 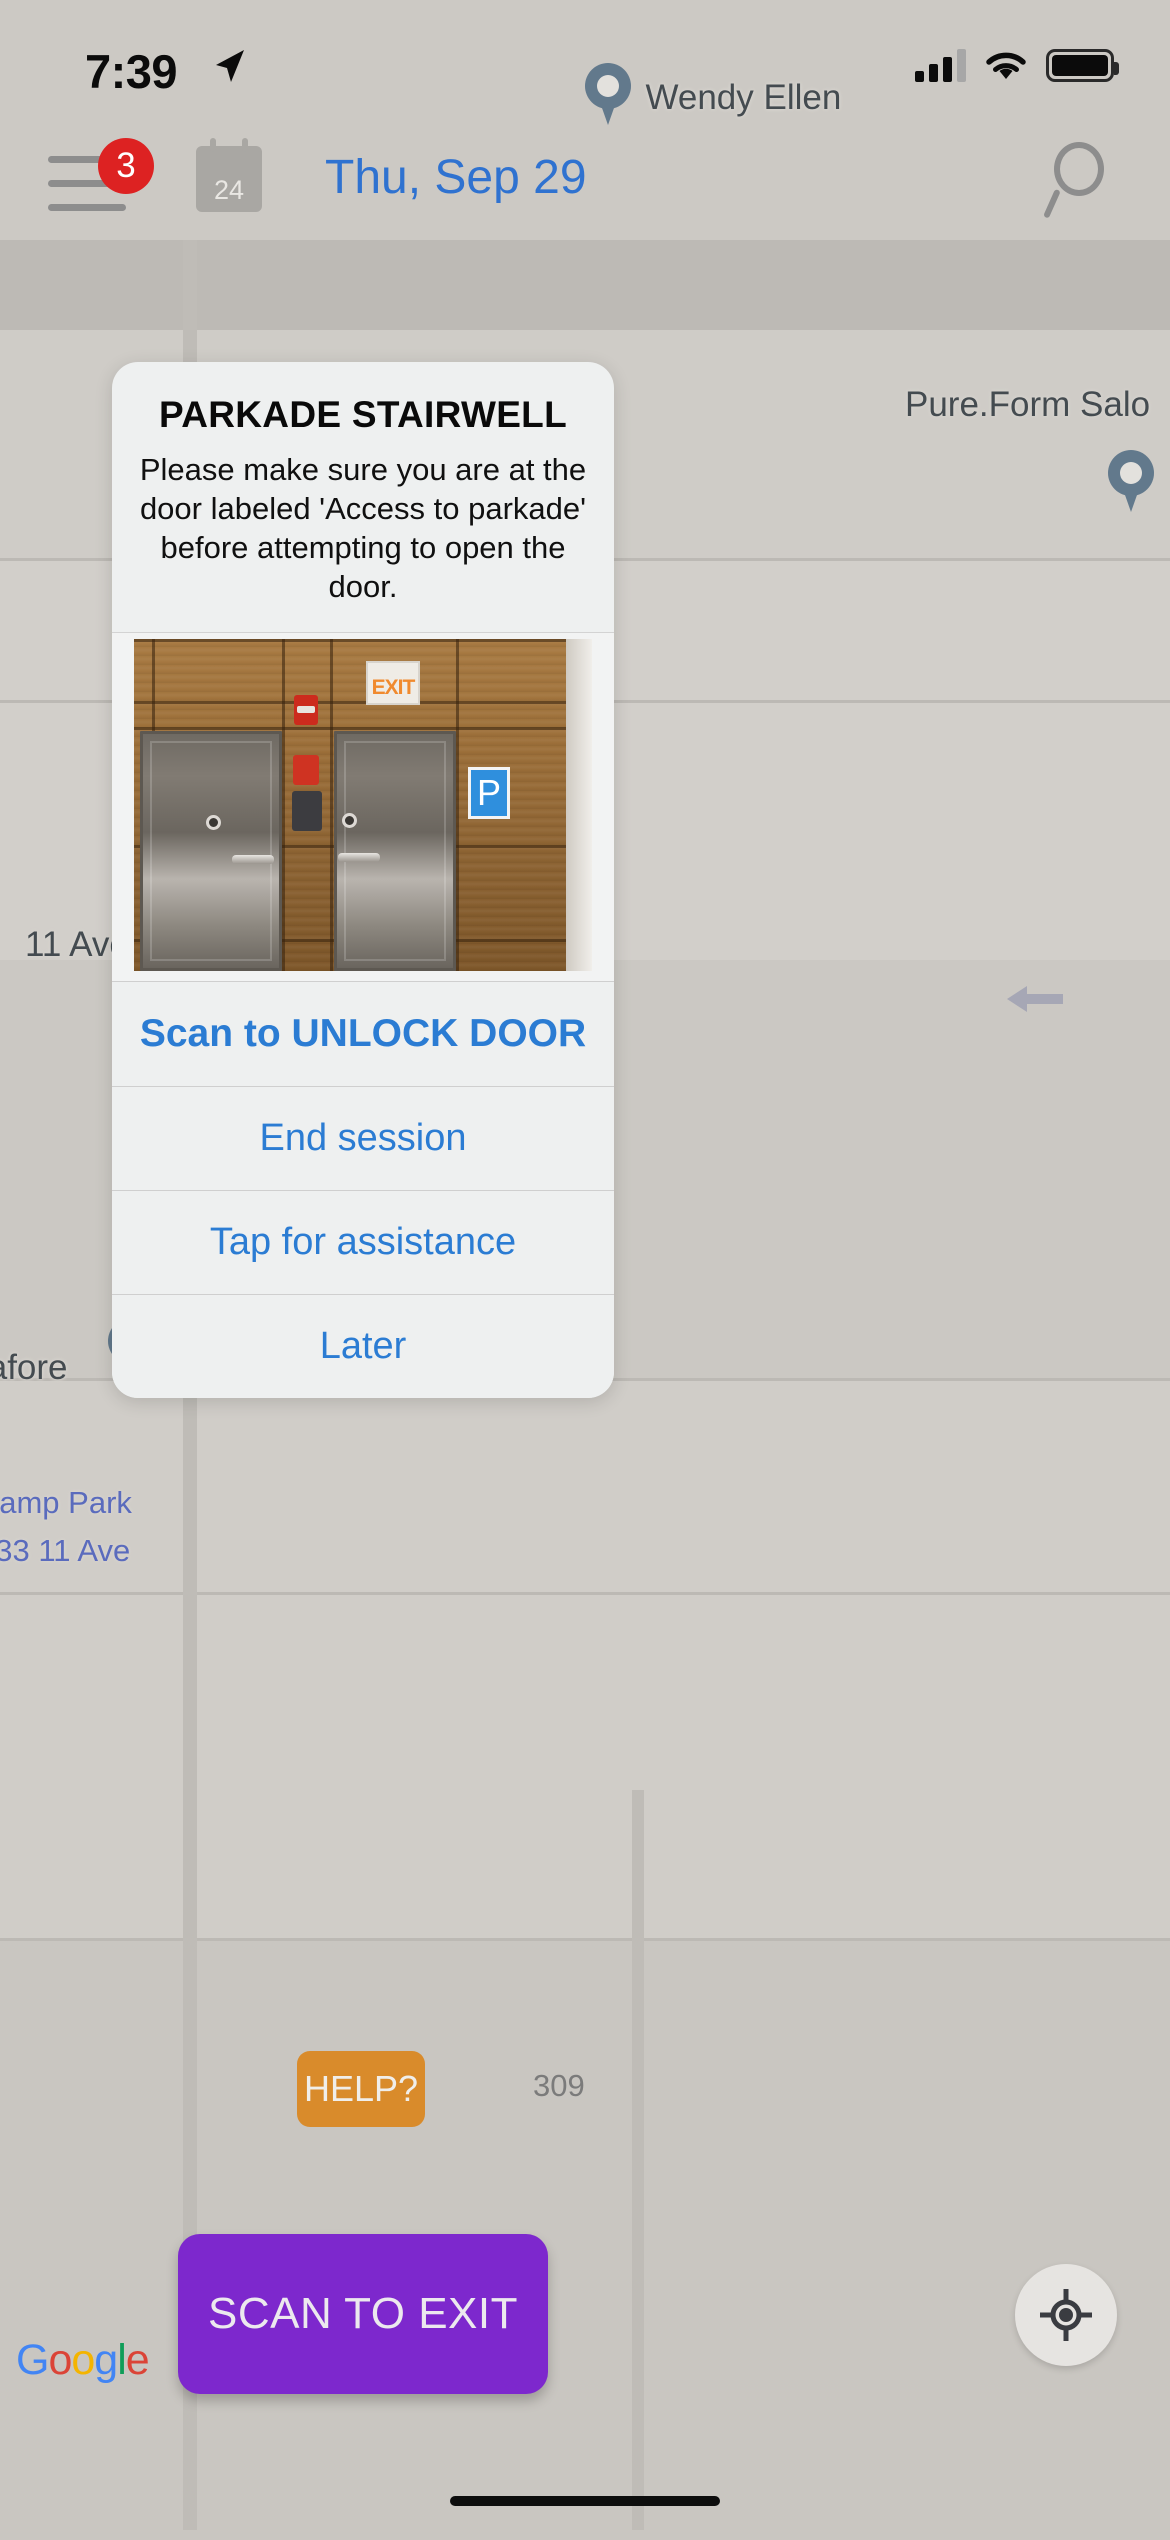 What do you see at coordinates (60, 2360) in the screenshot?
I see `logo-letter-o1: o` at bounding box center [60, 2360].